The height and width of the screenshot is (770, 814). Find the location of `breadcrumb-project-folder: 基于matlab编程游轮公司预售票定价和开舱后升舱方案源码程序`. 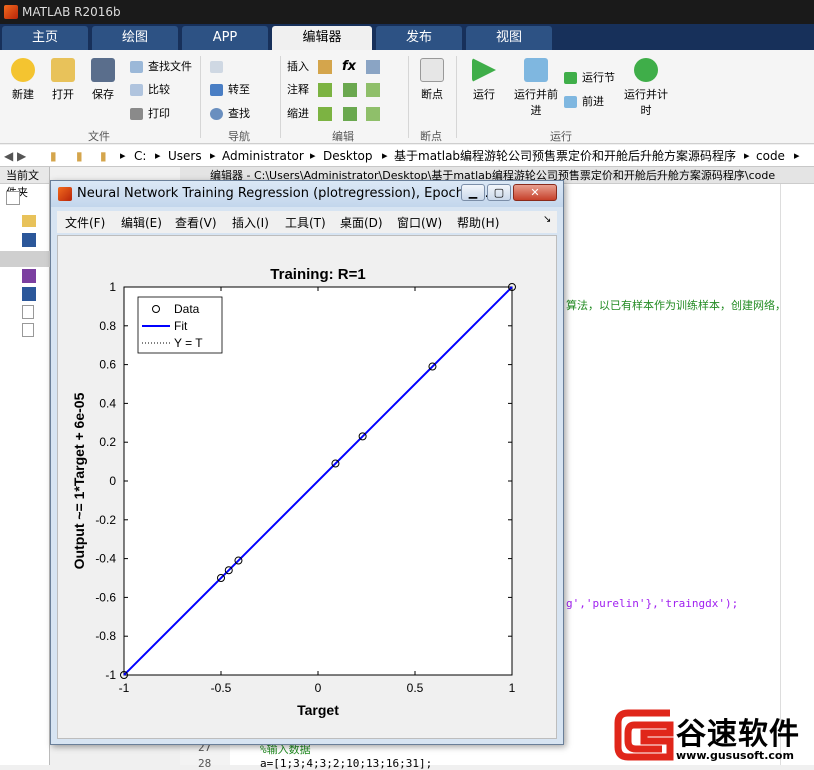

breadcrumb-project-folder: 基于matlab编程游轮公司预售票定价和开舱后升舱方案源码程序 is located at coordinates (565, 156).